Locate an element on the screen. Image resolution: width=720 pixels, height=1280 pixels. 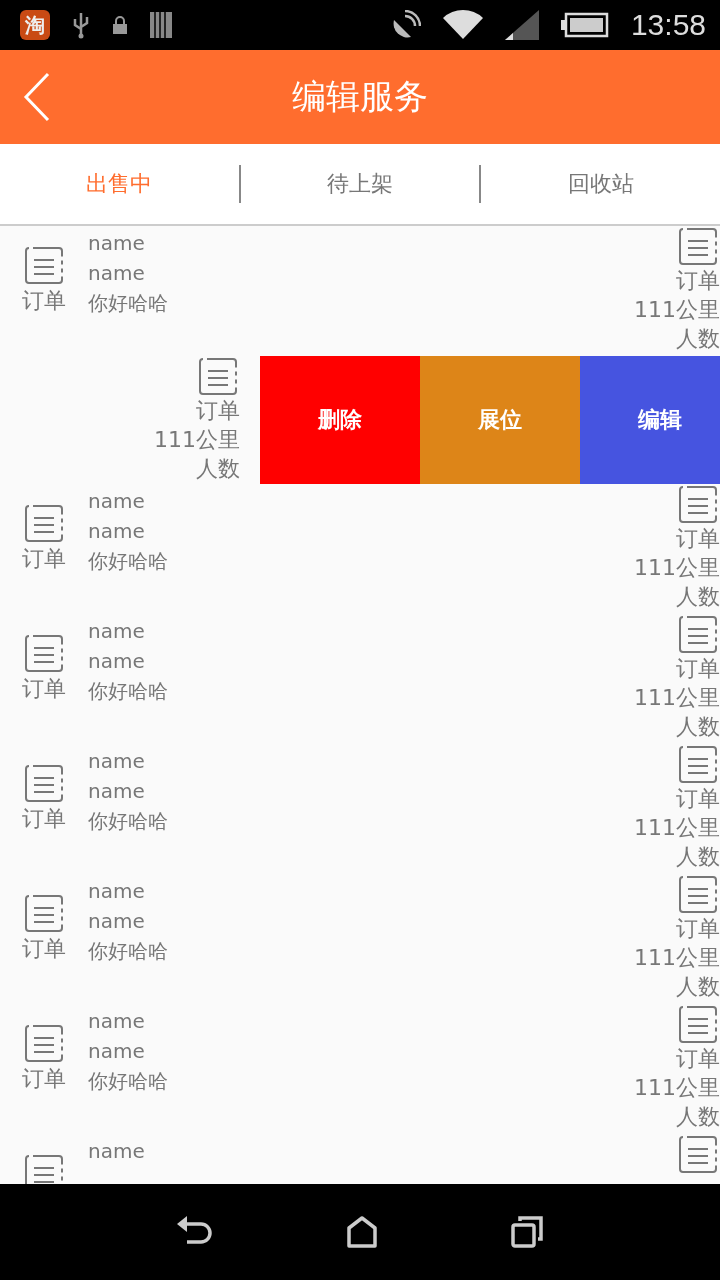
tab: 回收站 is located at coordinates (600, 184).